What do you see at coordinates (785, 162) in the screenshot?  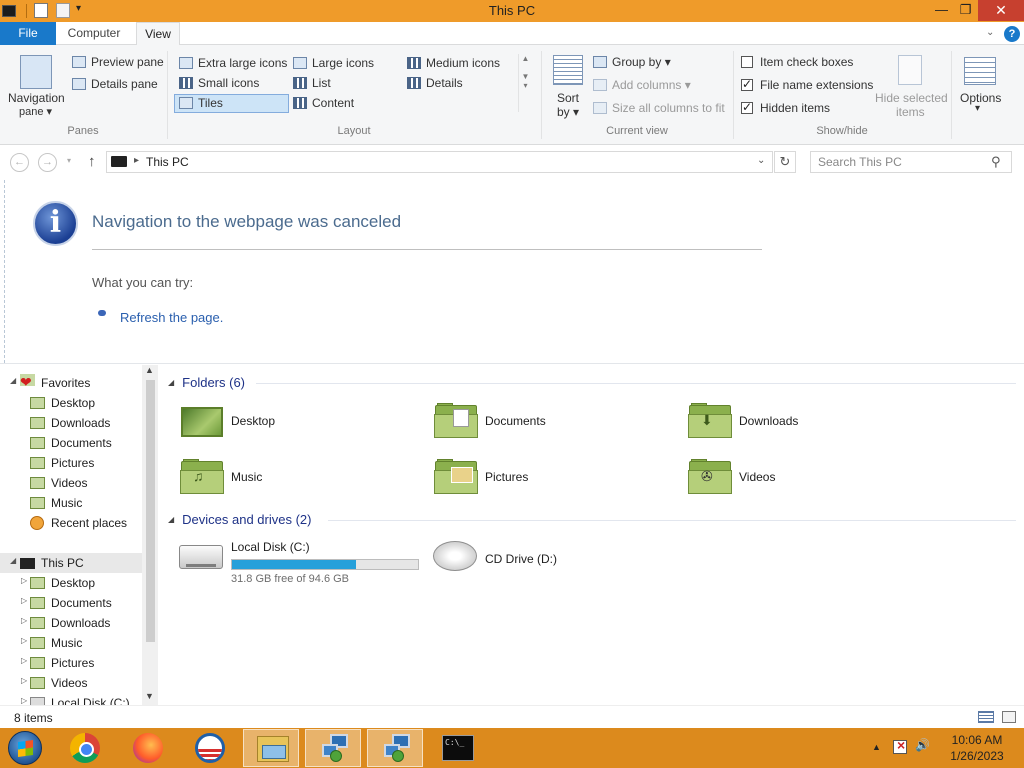 I see `refresh-button: ↻` at bounding box center [785, 162].